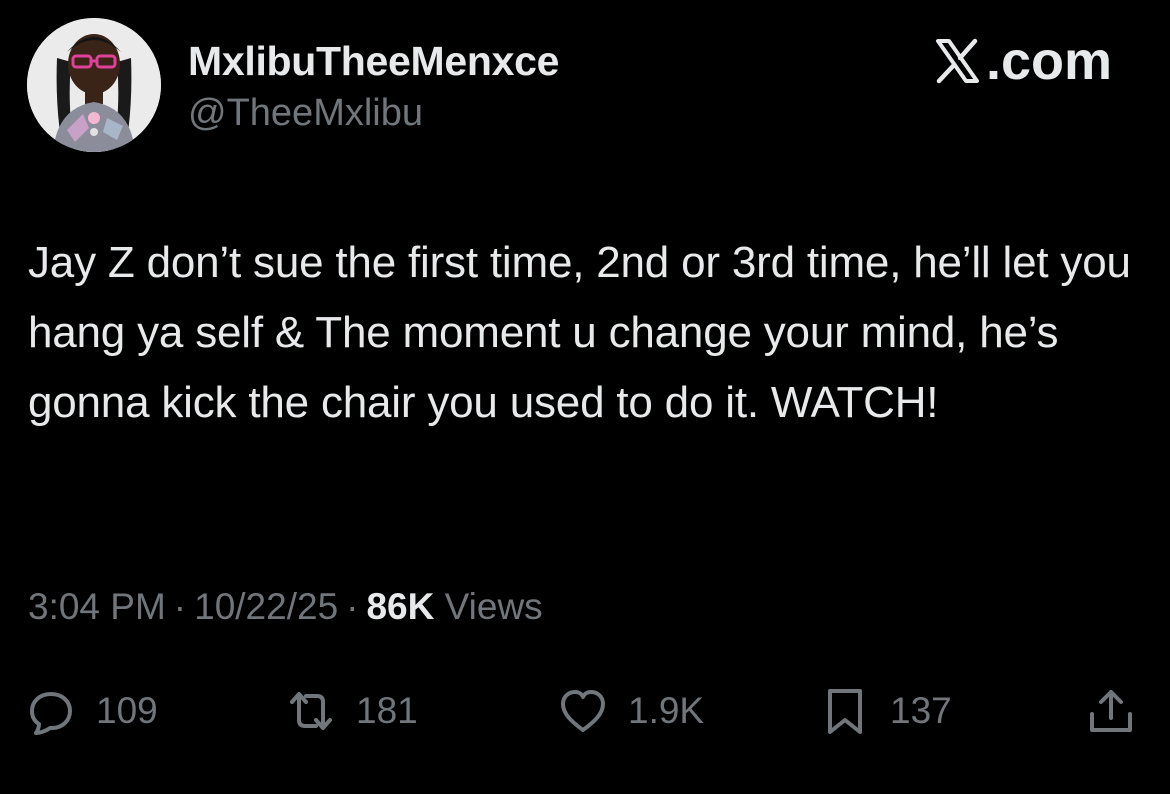  I want to click on repost-button: 181, so click(352, 711).